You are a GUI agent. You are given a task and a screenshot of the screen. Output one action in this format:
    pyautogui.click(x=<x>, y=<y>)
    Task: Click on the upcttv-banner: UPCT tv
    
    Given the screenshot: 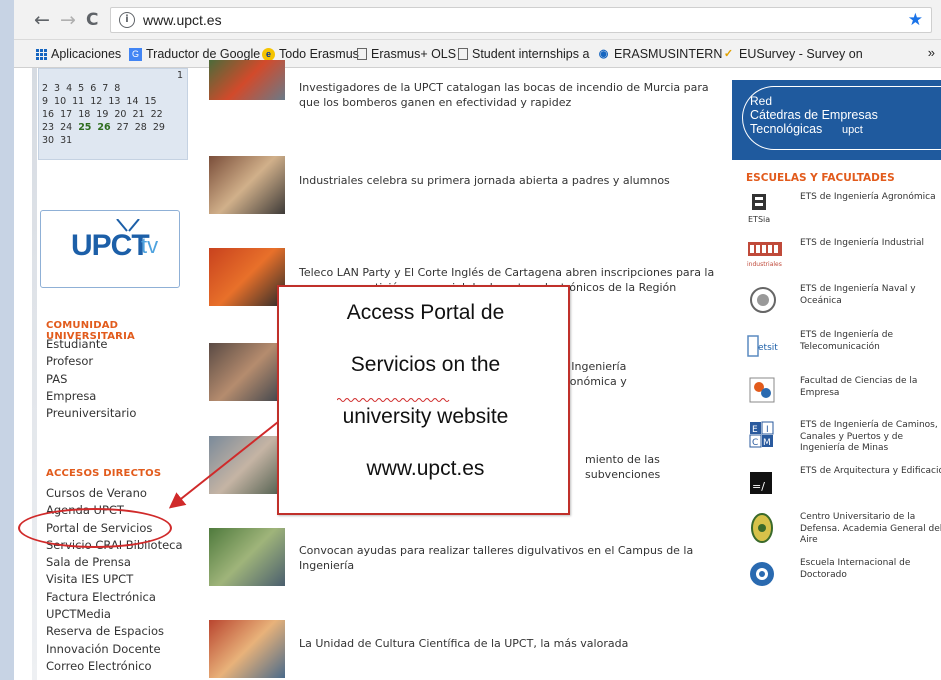 What is the action you would take?
    pyautogui.click(x=110, y=249)
    